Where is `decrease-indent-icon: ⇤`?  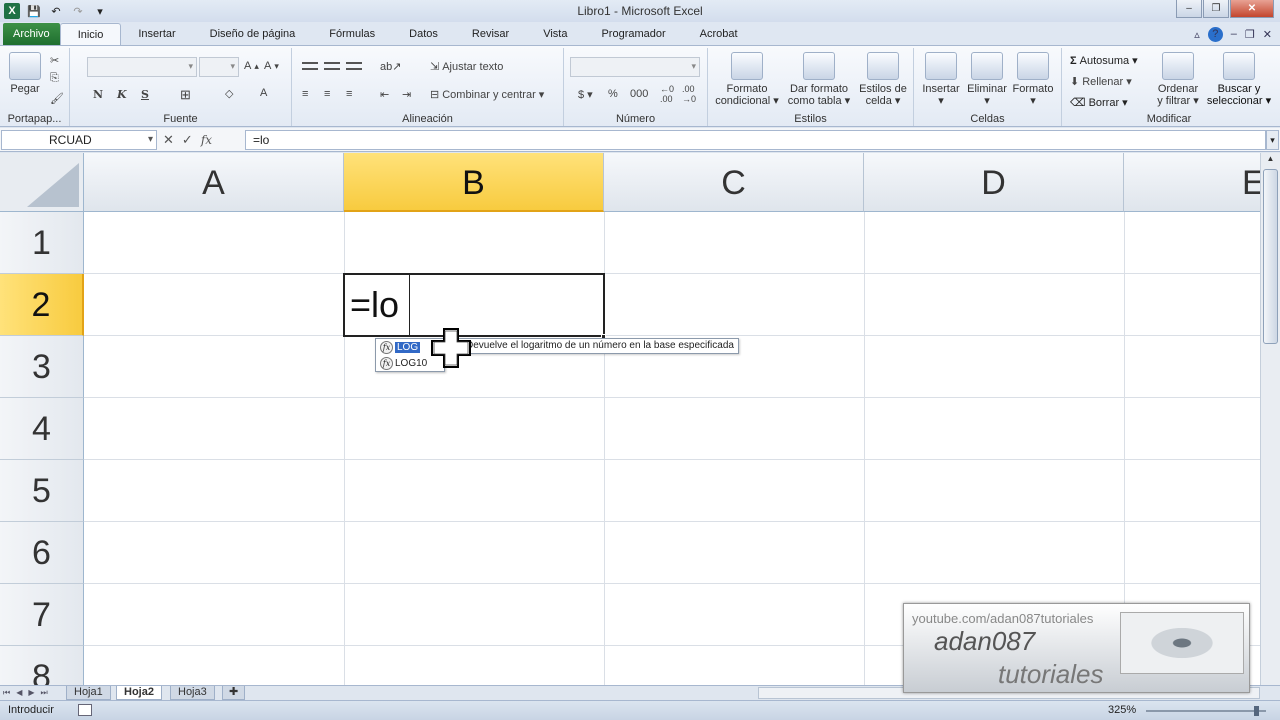
decrease-indent-icon: ⇤ is located at coordinates (384, 94).